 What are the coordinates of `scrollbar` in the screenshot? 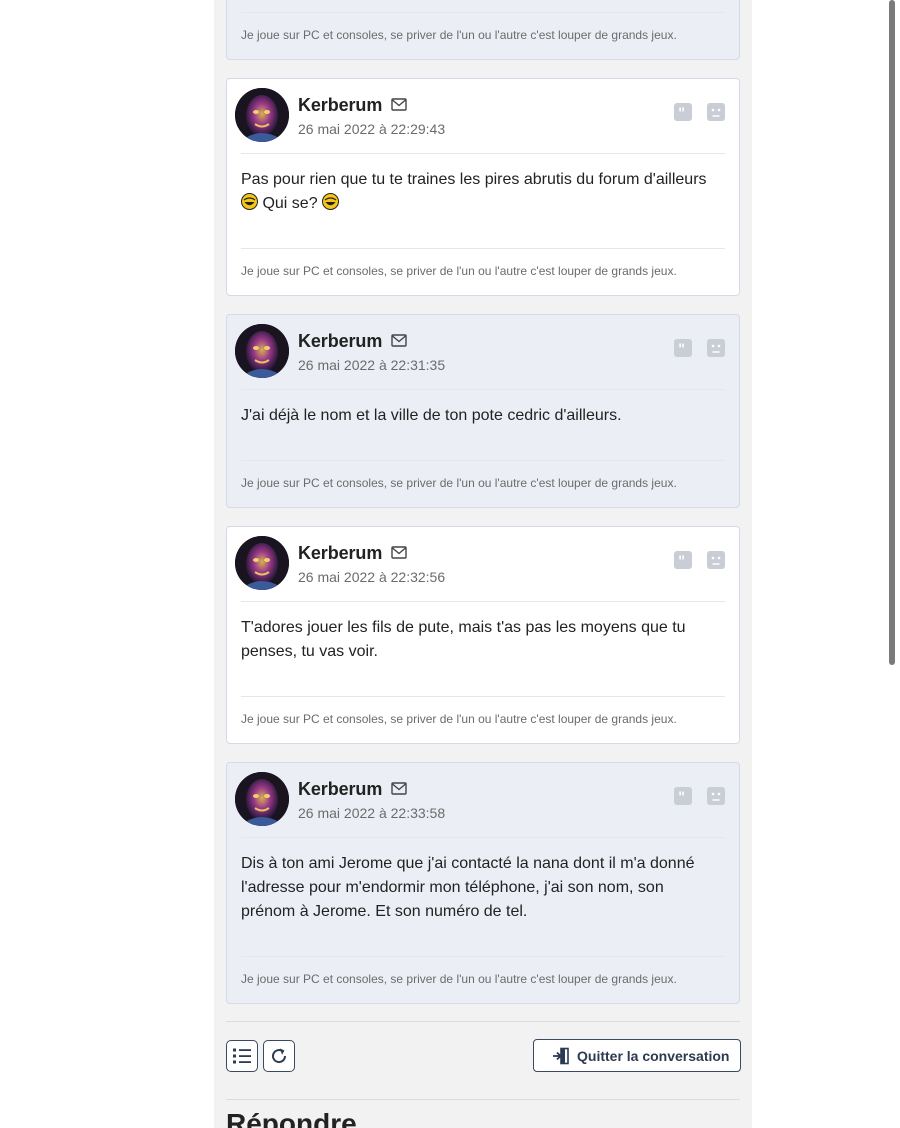 It's located at (893, 564).